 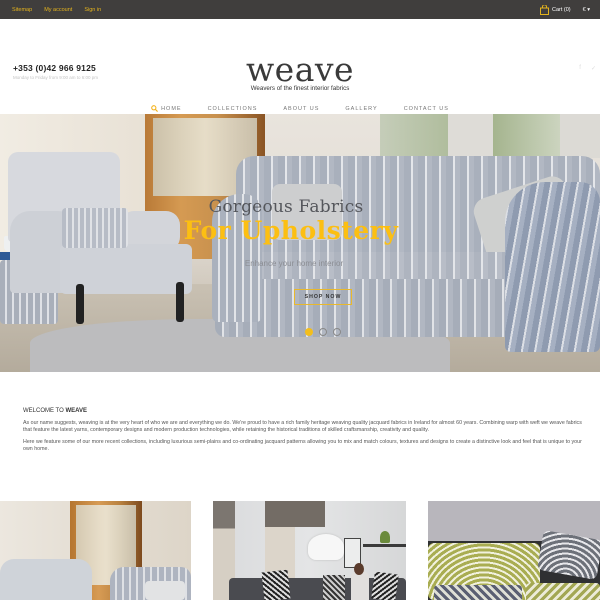 What do you see at coordinates (291, 230) in the screenshot?
I see `hero-caption-line2: For Upholstery` at bounding box center [291, 230].